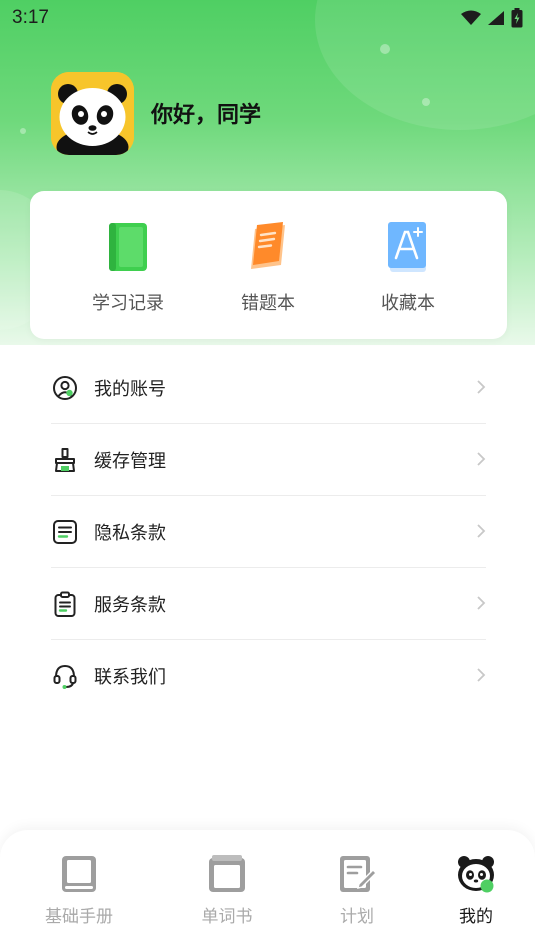 The width and height of the screenshot is (535, 951). I want to click on tab-plan: 计划, so click(357, 889).